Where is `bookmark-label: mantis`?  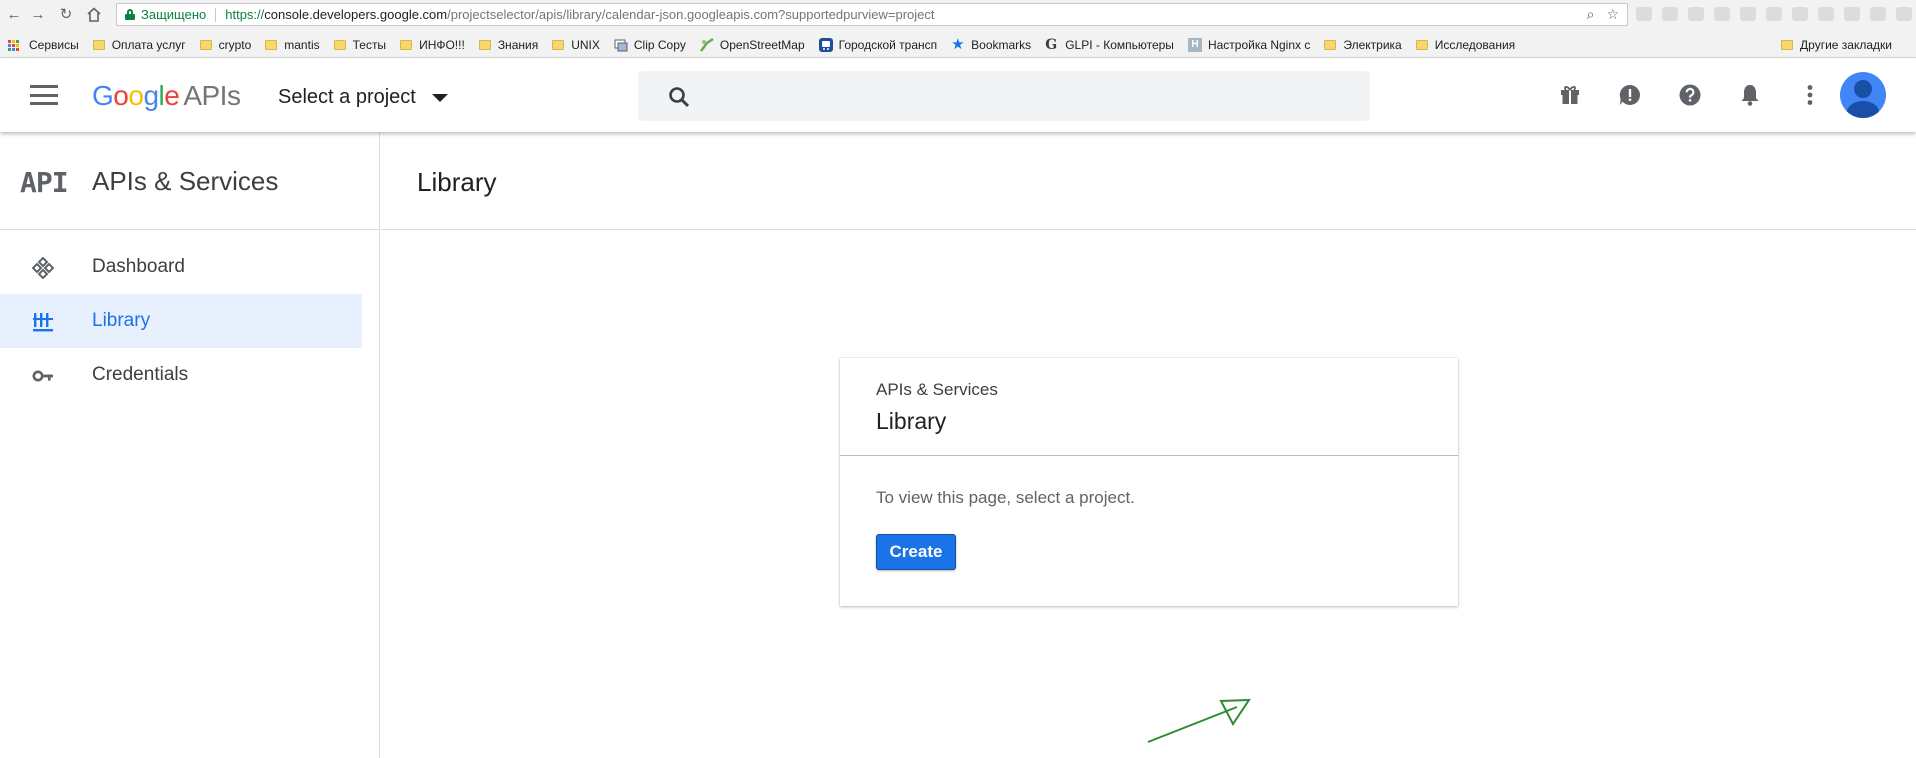
bookmark-label: mantis is located at coordinates (302, 45).